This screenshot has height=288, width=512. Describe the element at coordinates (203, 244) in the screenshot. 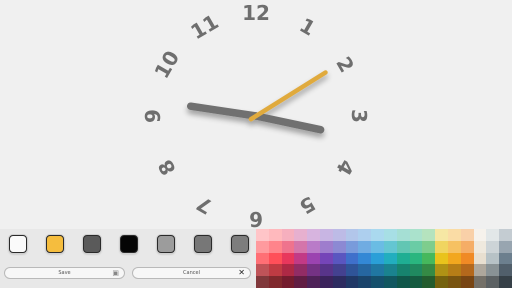

I see `swatch-medium-gray` at that location.